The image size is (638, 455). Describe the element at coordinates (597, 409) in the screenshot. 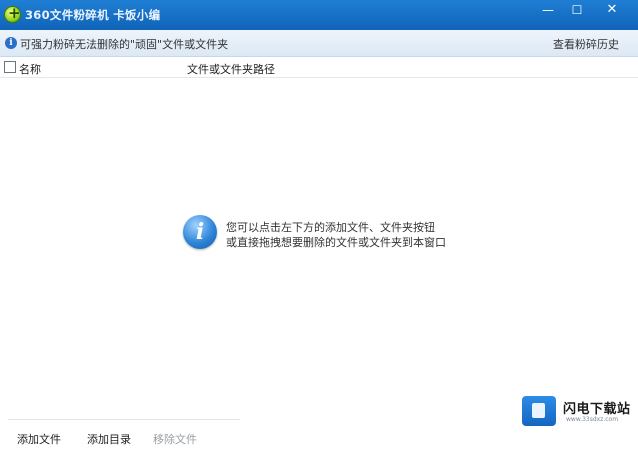

I see `watermark-name: 闪电下载站` at that location.